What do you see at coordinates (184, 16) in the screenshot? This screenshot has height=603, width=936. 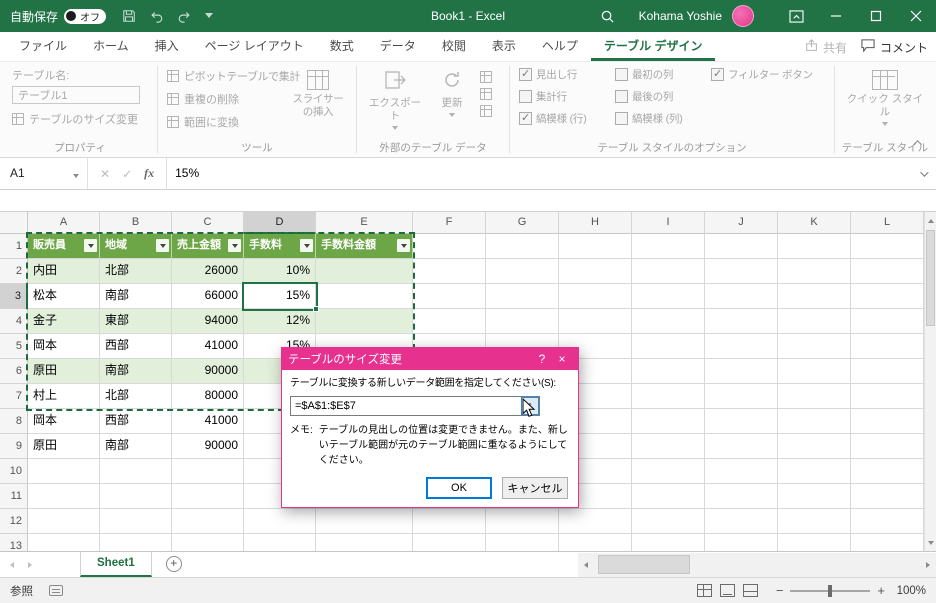 I see `redo-icon` at bounding box center [184, 16].